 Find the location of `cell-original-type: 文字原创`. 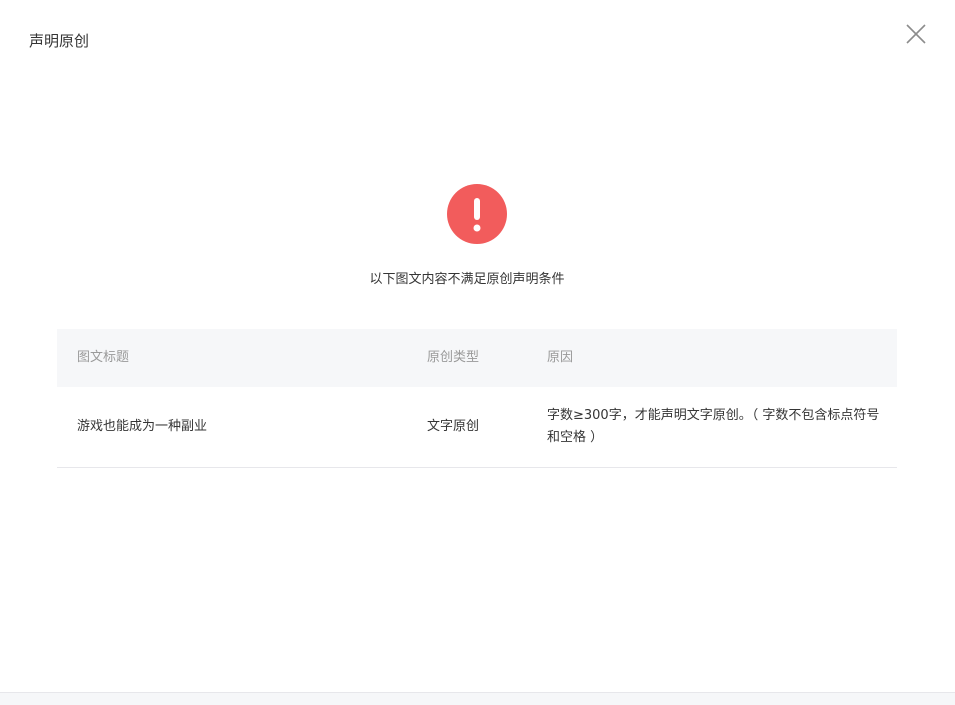

cell-original-type: 文字原创 is located at coordinates (453, 426).